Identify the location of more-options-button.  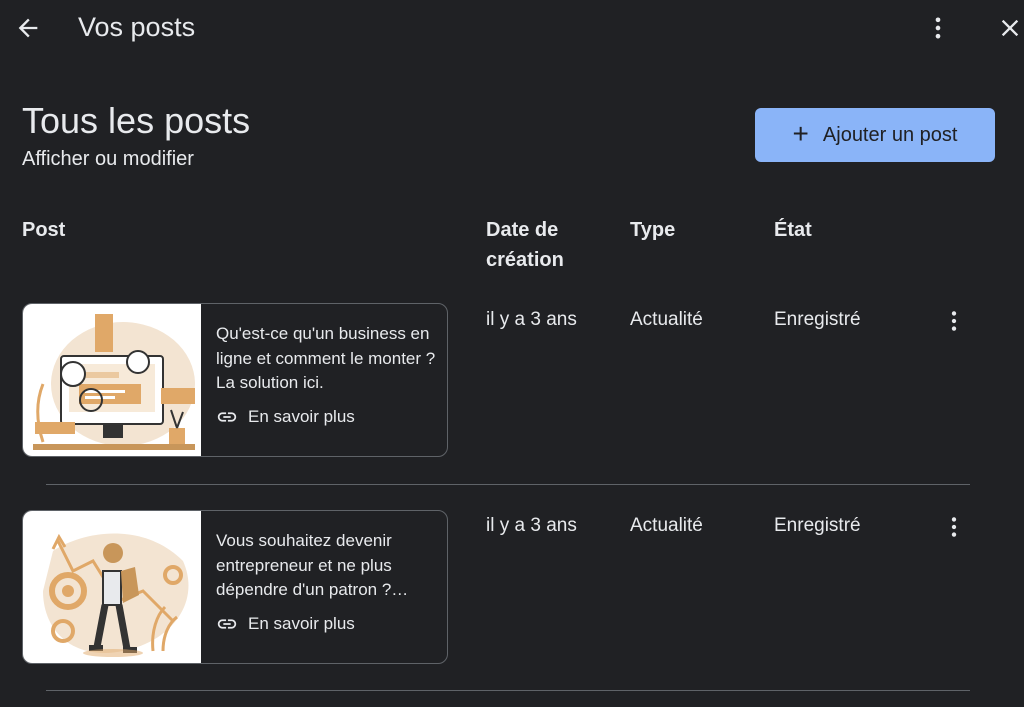
(938, 28).